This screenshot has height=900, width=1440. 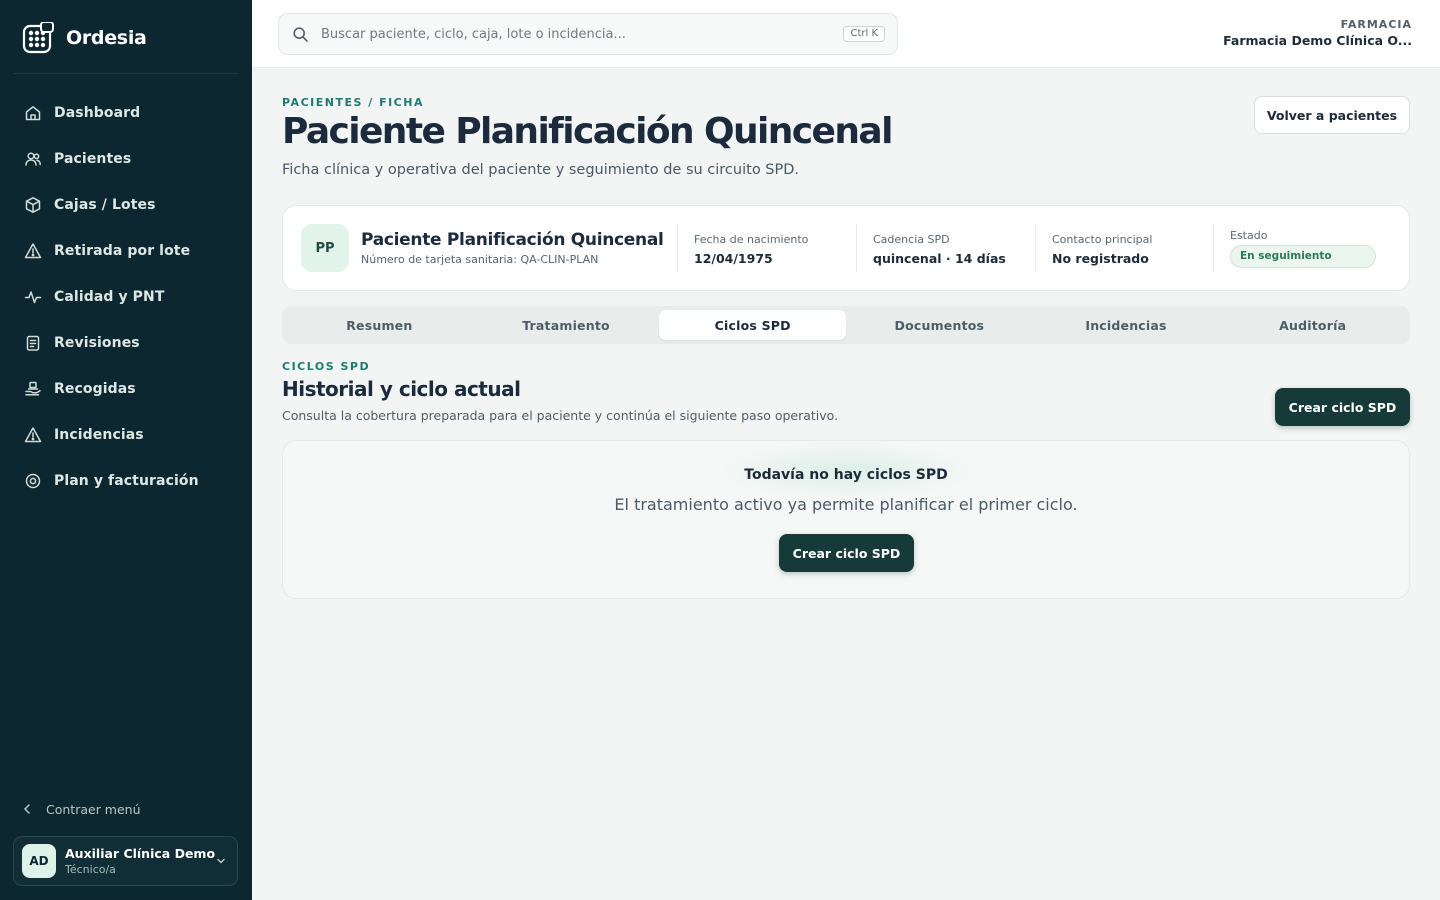 I want to click on sidebar-item-label: Cajas / Lotes, so click(x=105, y=205).